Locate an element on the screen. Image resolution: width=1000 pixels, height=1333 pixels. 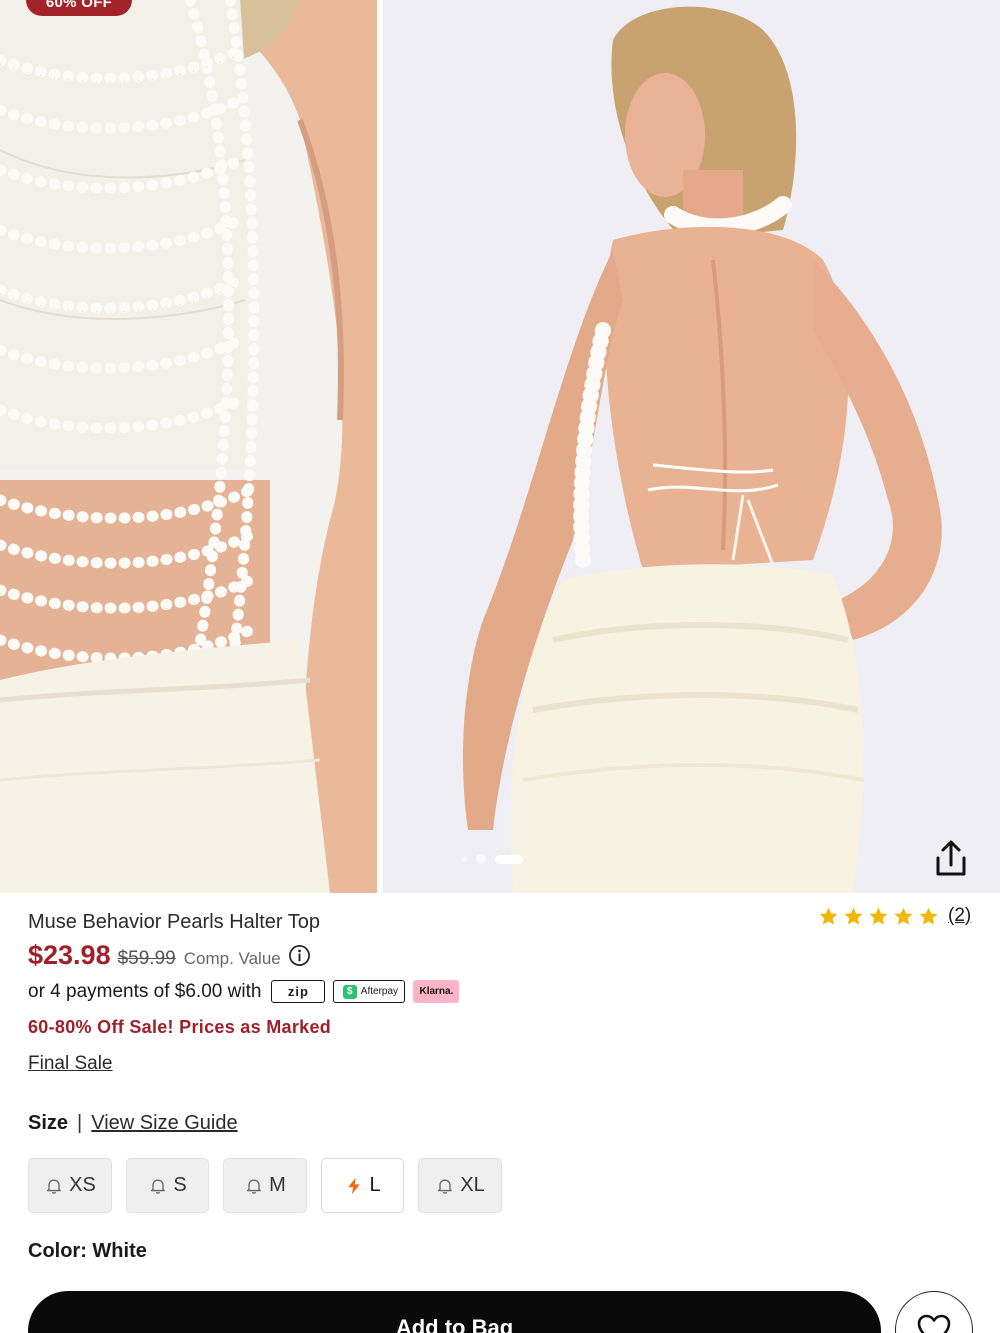
size-options: XS S M L XL is located at coordinates (265, 1185).